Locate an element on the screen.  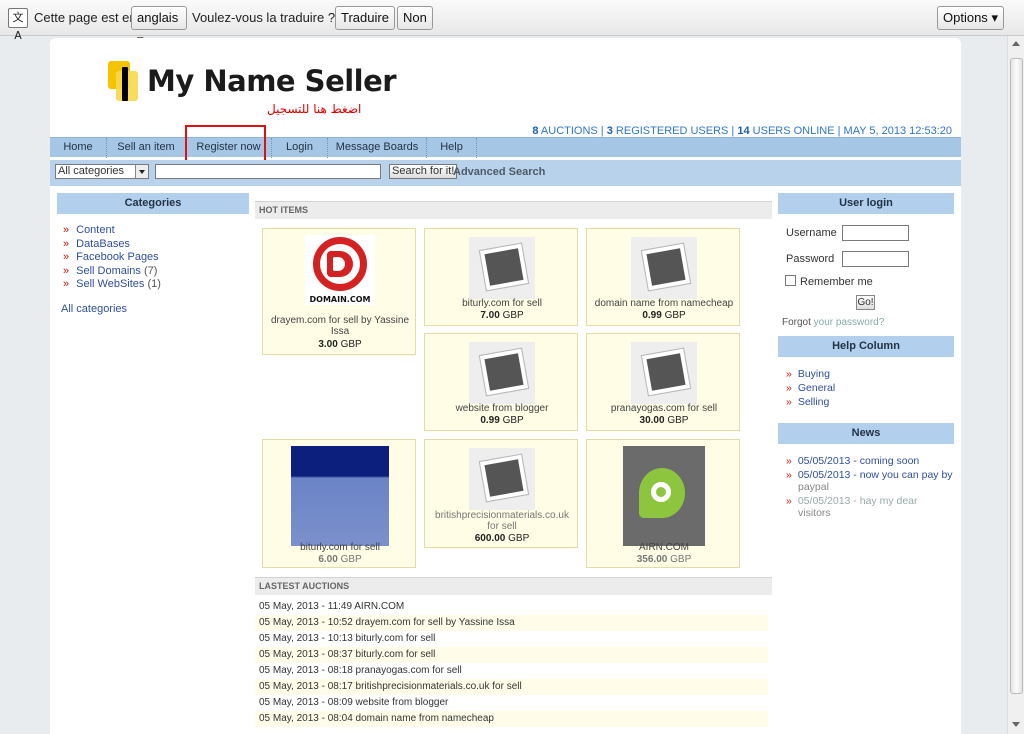
scrollbar is located at coordinates (1015, 385).